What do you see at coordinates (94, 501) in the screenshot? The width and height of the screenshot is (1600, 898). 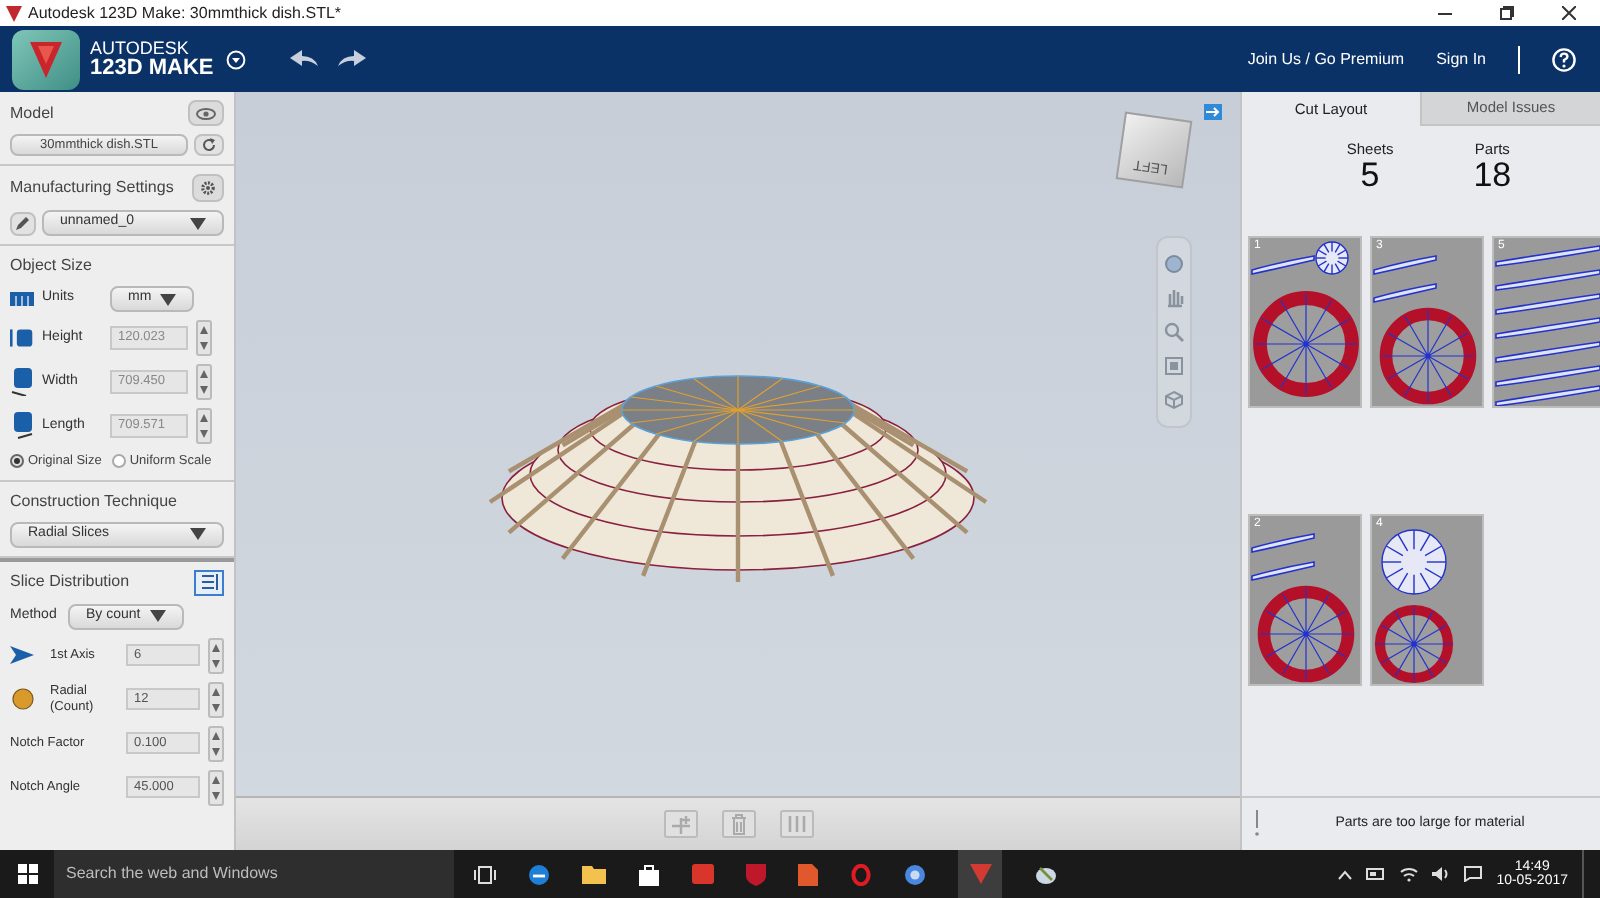 I see `section-title: Construction Technique` at bounding box center [94, 501].